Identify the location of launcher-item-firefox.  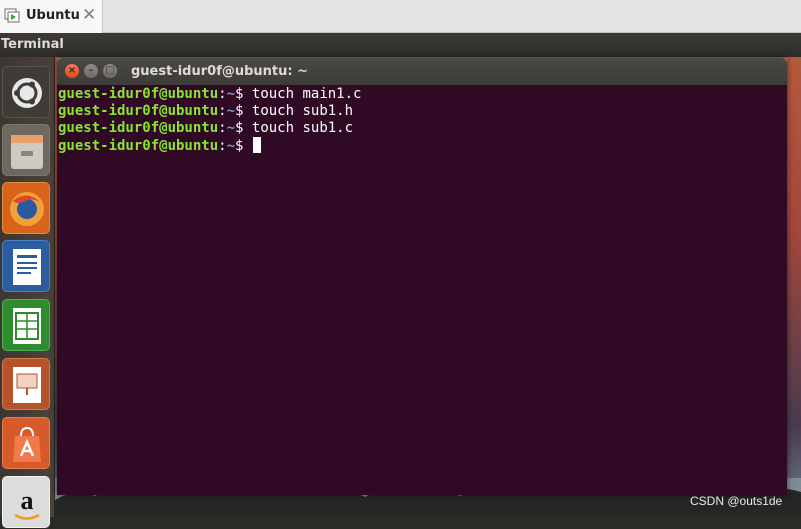
(26, 208).